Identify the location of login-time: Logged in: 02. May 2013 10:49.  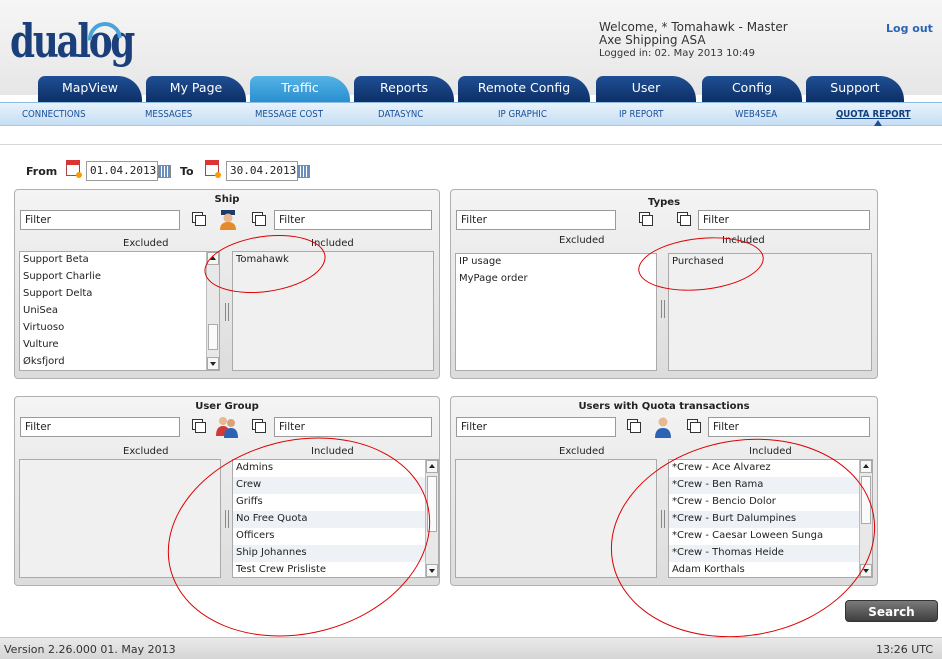
(677, 53).